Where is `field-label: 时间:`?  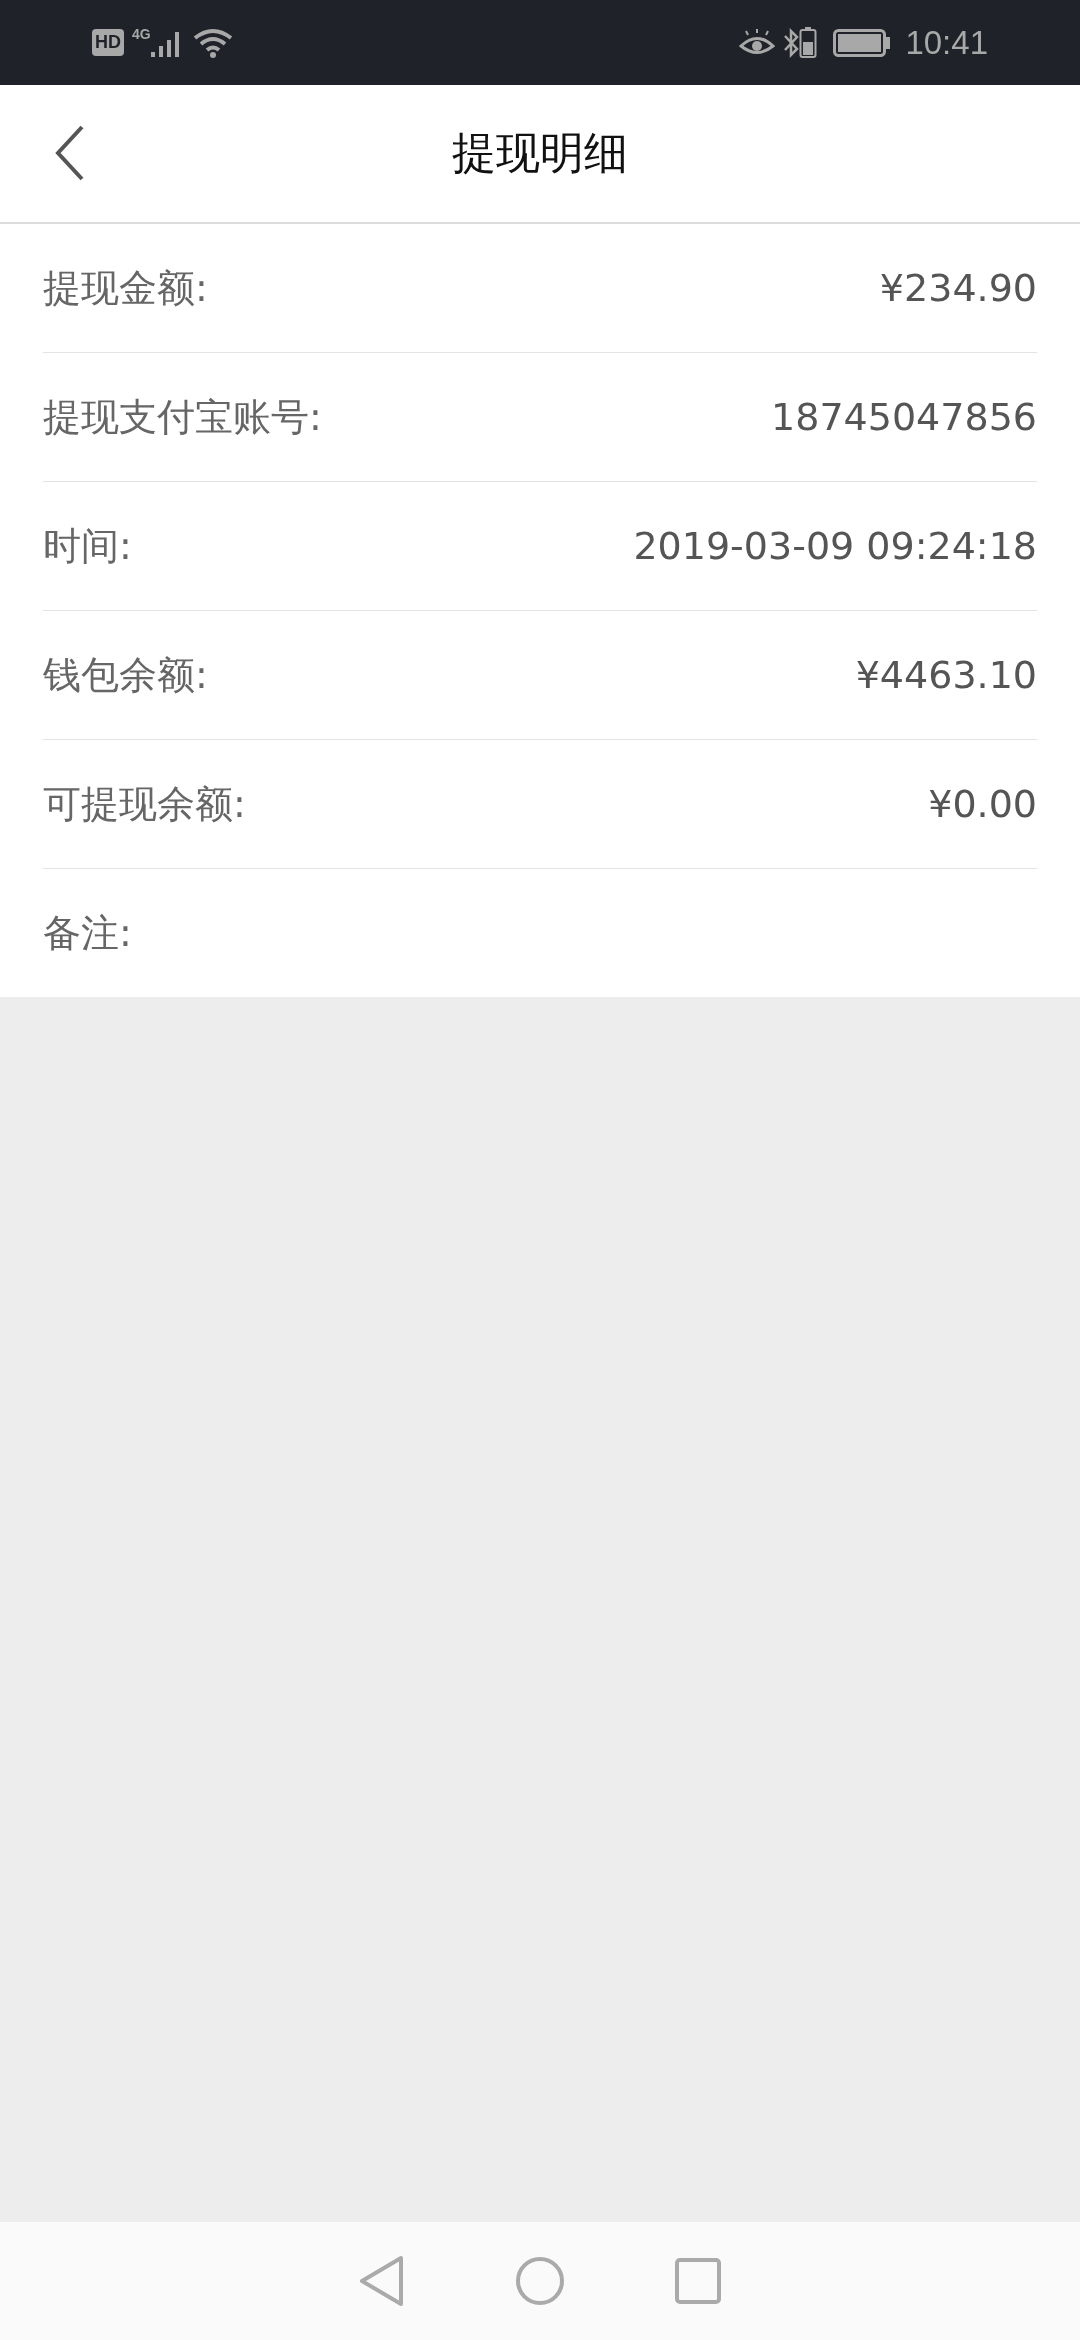 field-label: 时间: is located at coordinates (87, 546).